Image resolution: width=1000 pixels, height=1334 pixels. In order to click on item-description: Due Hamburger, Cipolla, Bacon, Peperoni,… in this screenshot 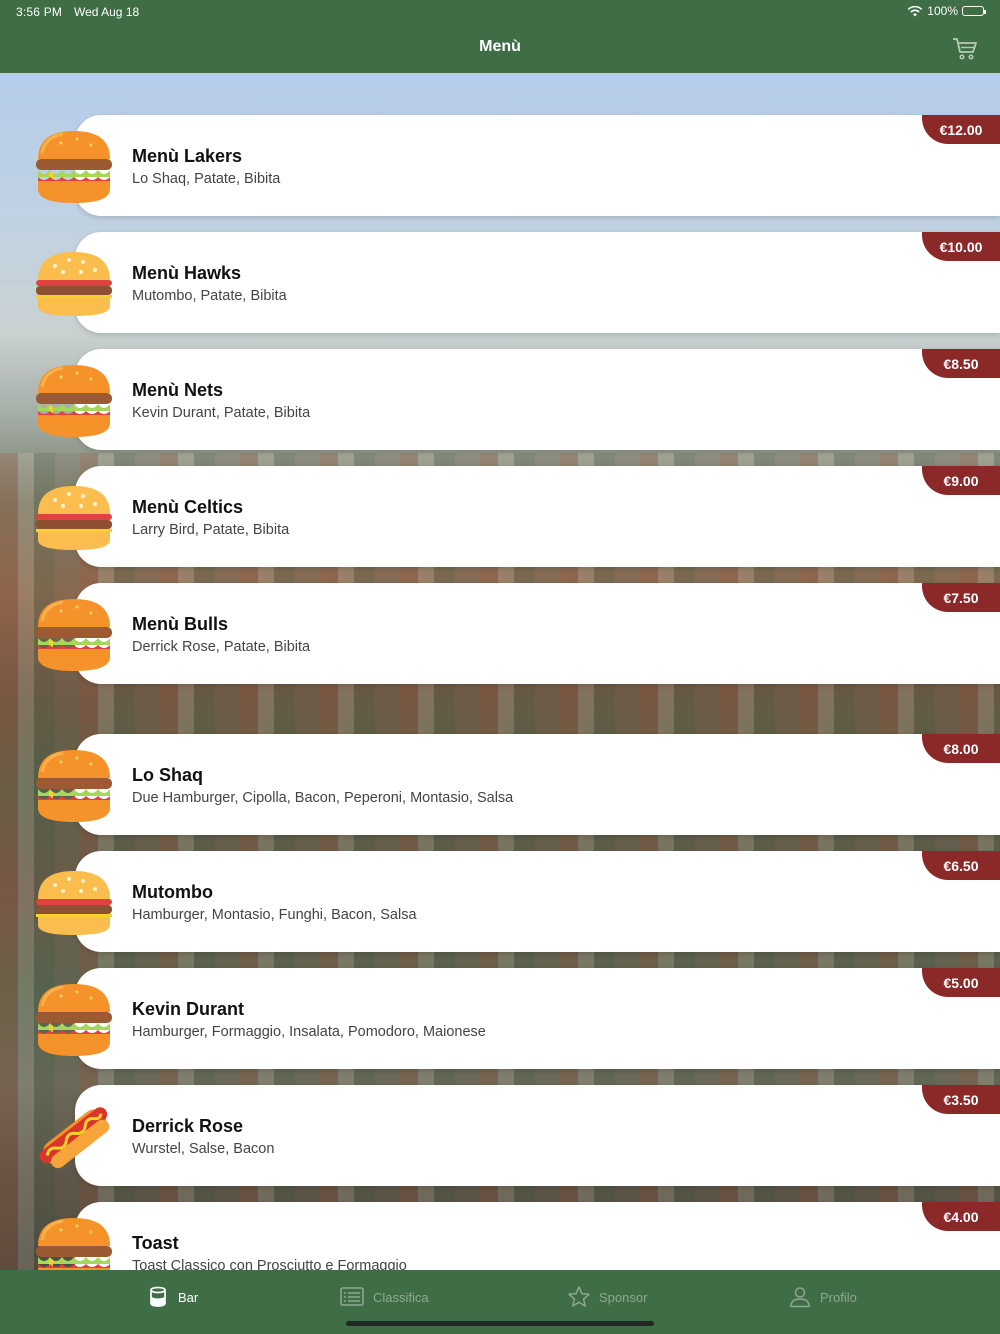, I will do `click(323, 798)`.